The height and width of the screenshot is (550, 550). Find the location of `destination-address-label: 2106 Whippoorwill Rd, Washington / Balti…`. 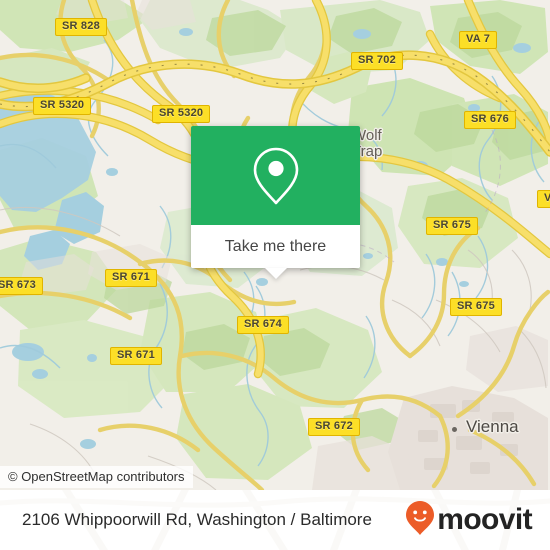

destination-address-label: 2106 Whippoorwill Rd, Washington / Balti… is located at coordinates (197, 519).